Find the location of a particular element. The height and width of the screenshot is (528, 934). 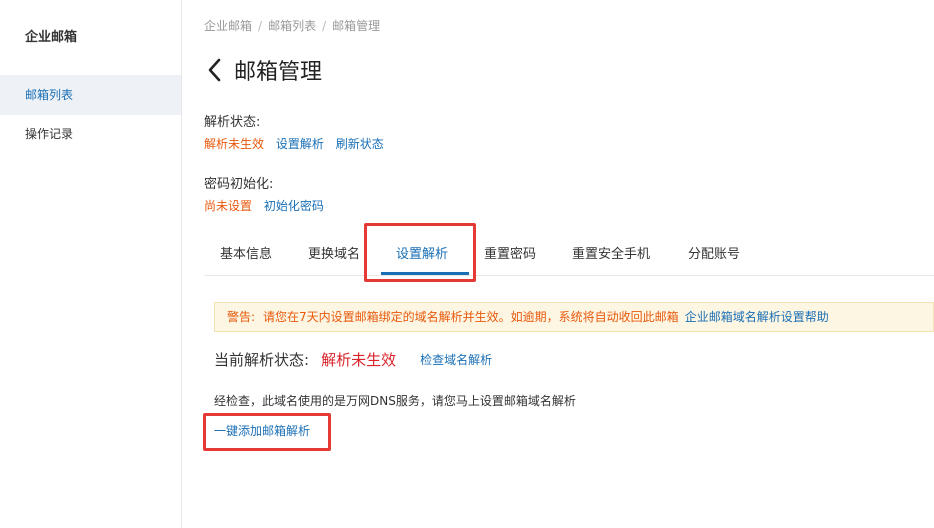

tab-reset-password: 重置密码 is located at coordinates (510, 256).